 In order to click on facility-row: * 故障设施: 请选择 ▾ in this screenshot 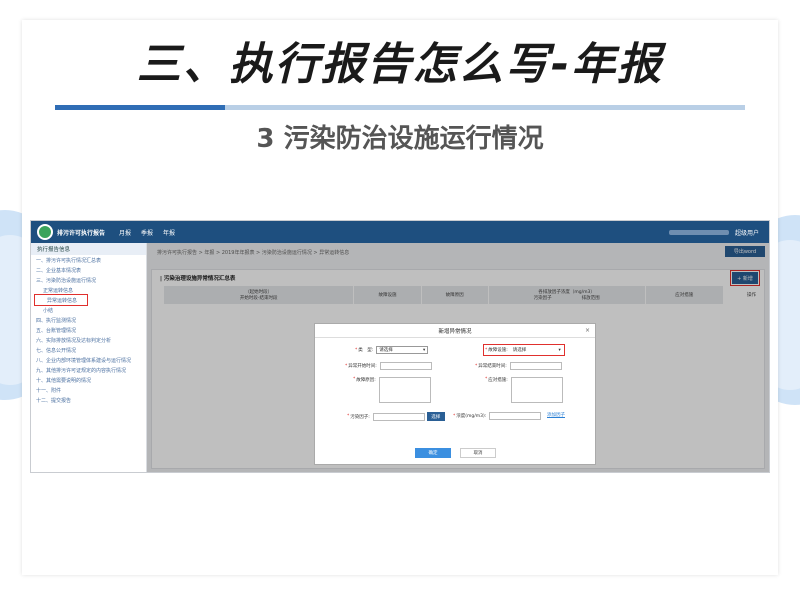, I will do `click(524, 350)`.